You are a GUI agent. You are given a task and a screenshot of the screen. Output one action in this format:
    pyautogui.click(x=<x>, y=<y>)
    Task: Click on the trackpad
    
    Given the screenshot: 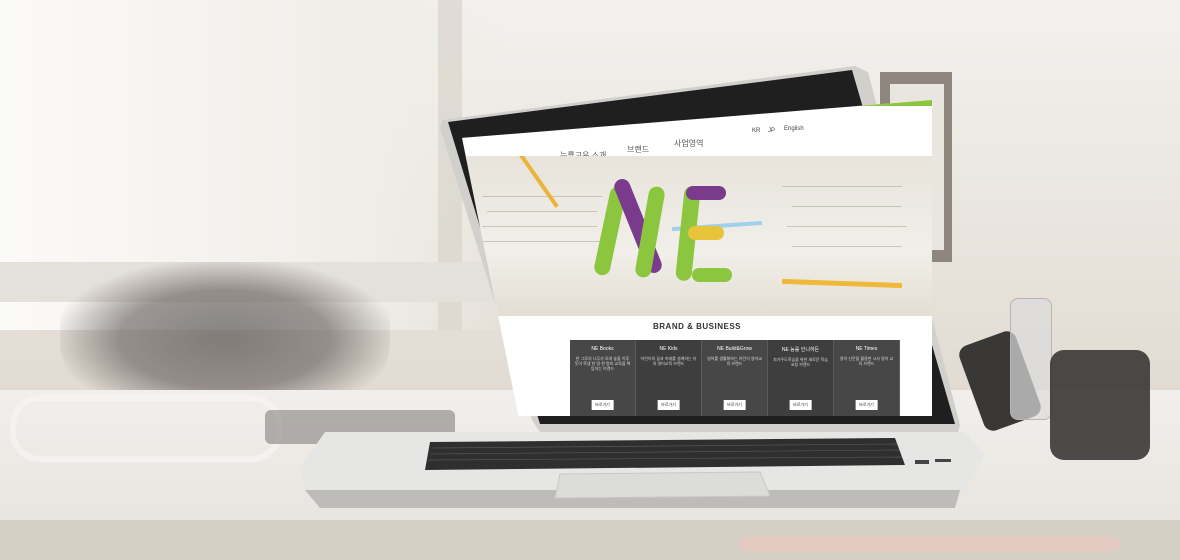 What is the action you would take?
    pyautogui.click(x=662, y=485)
    